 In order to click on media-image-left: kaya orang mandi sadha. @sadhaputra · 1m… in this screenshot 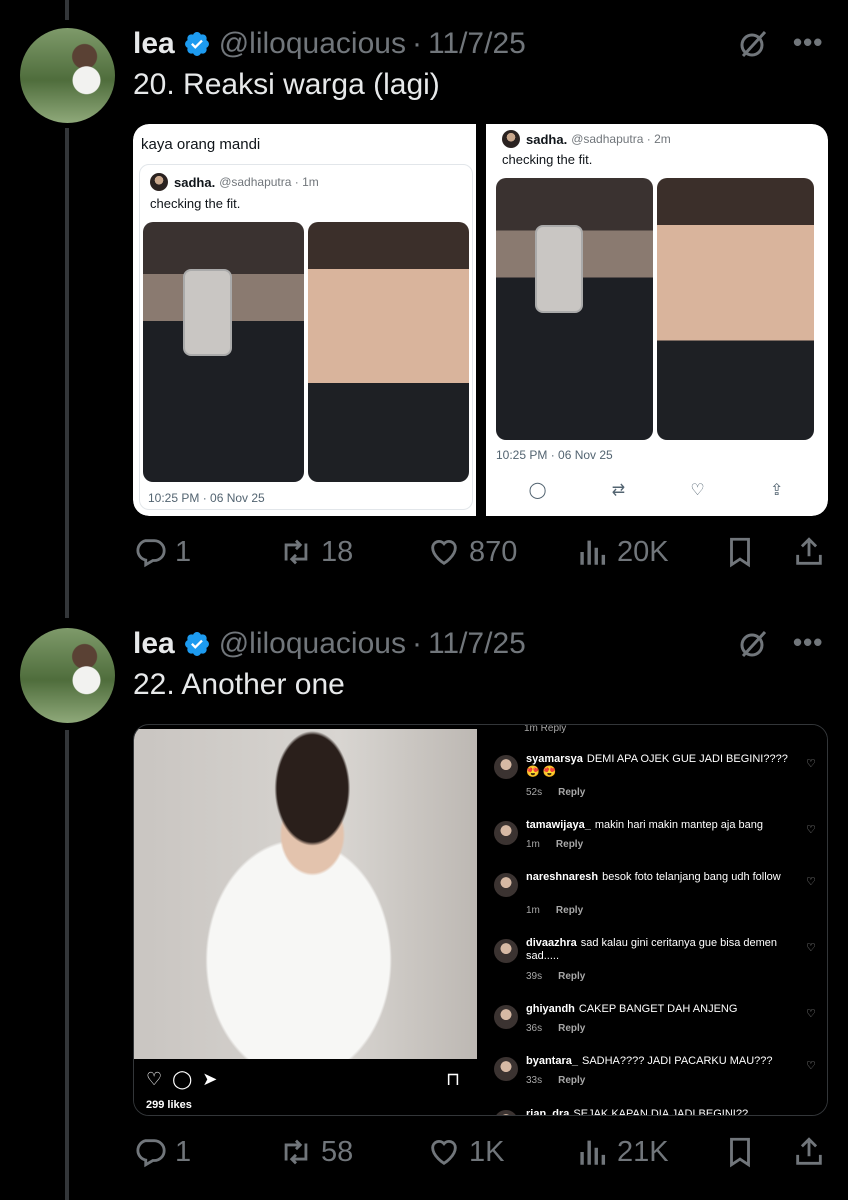, I will do `click(304, 320)`.